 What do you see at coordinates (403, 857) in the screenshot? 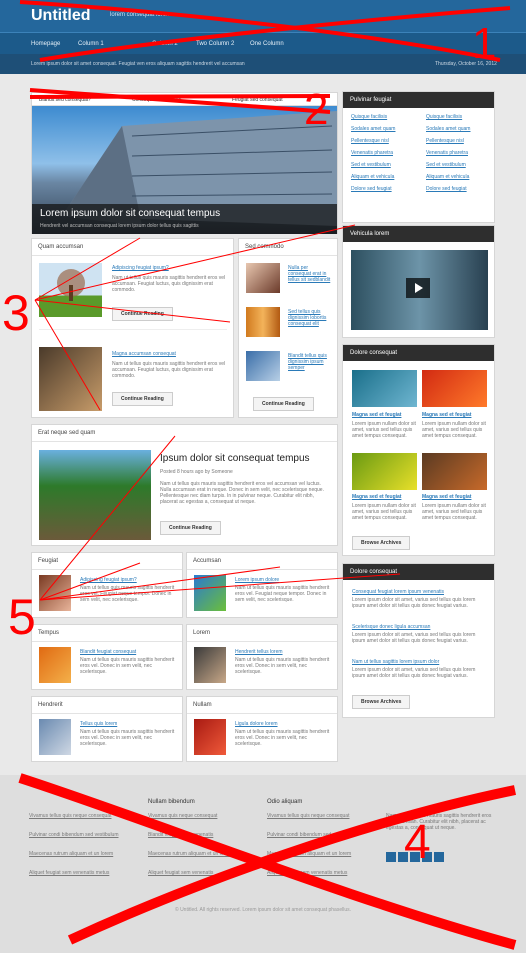
I see `facebook-icon` at bounding box center [403, 857].